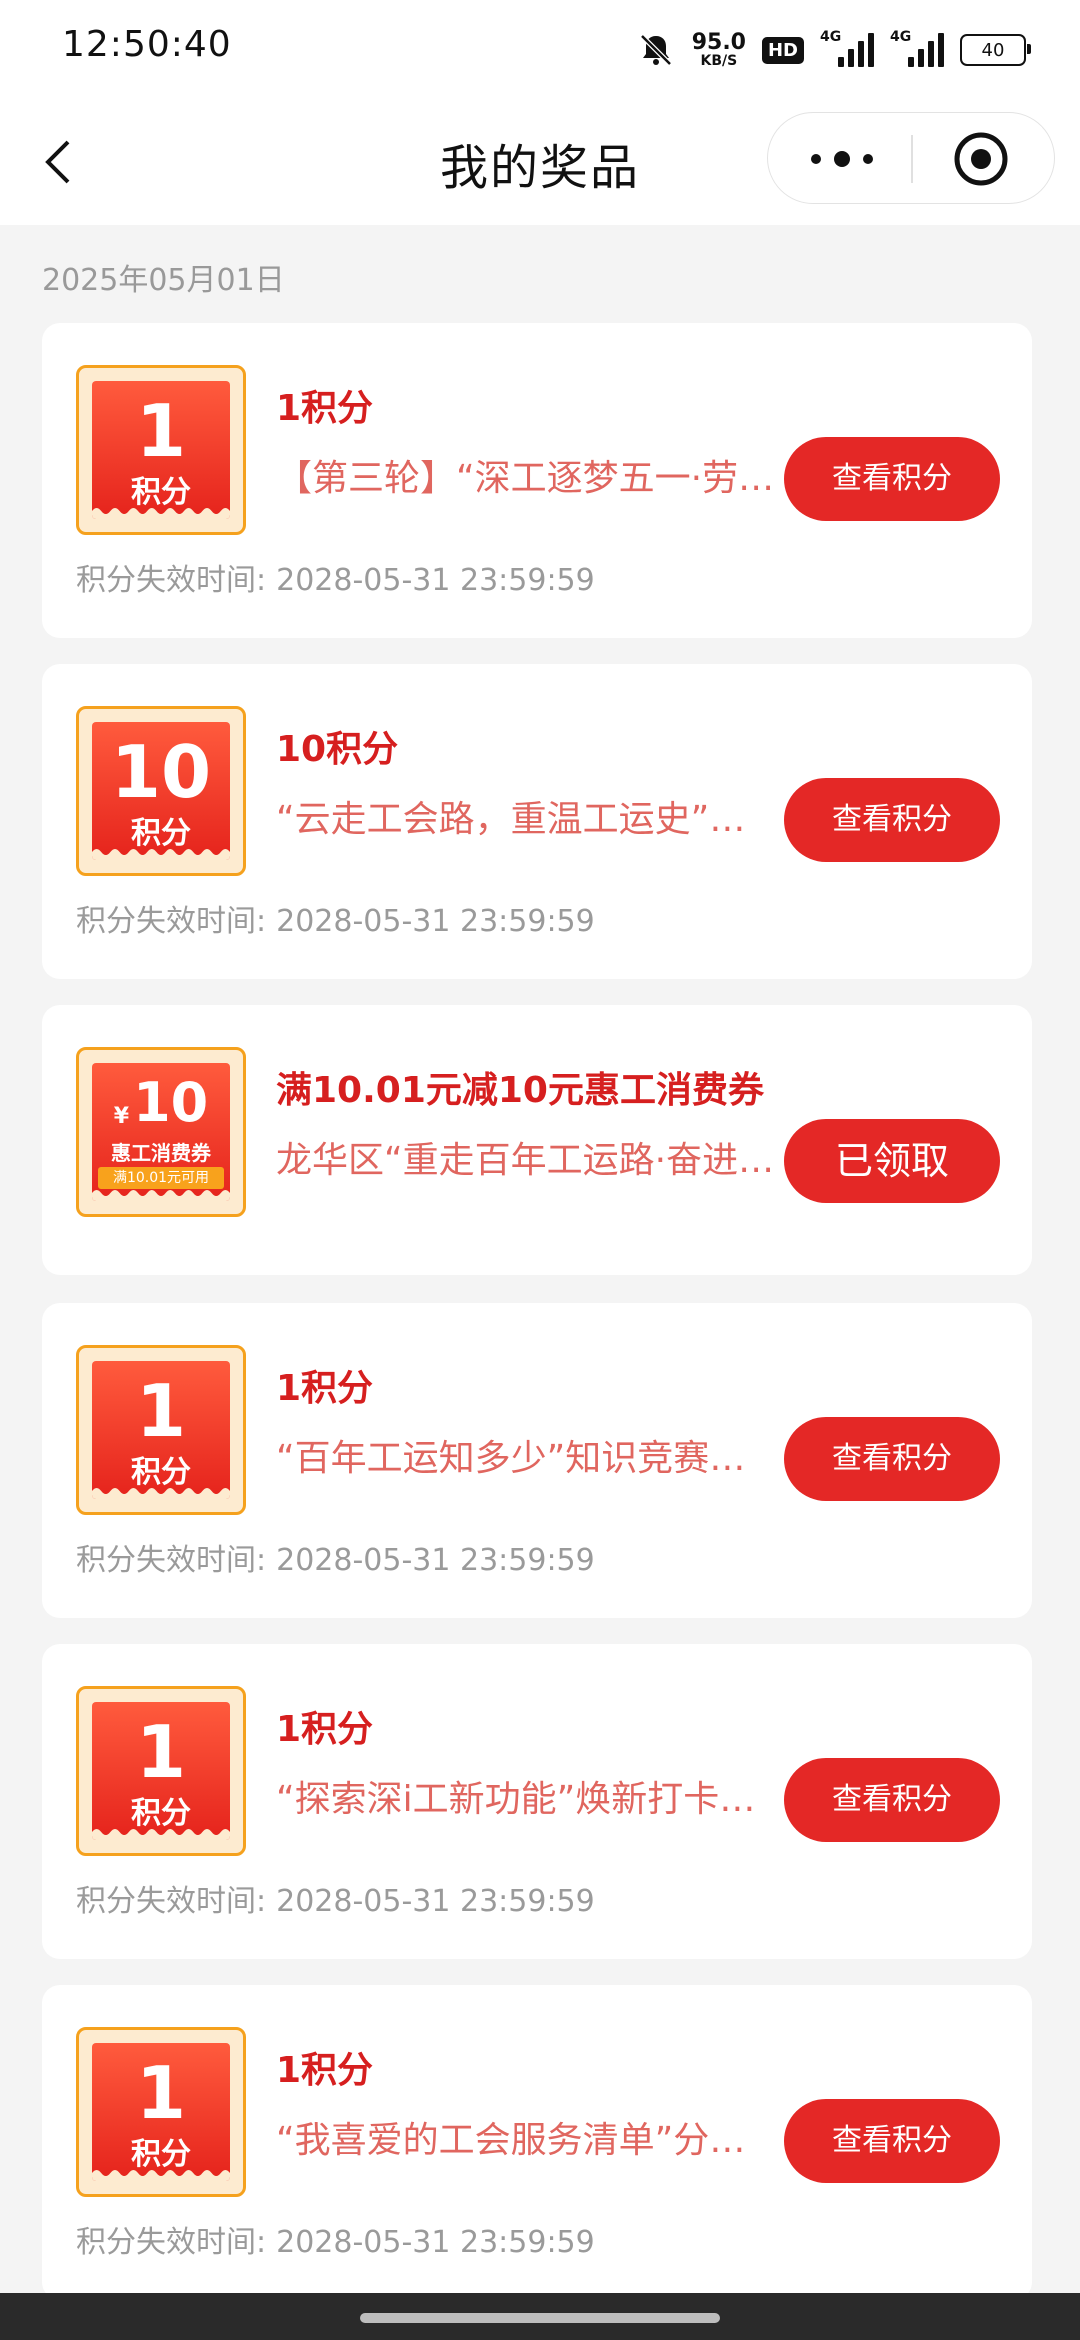  I want to click on coupon-badge: ¥10 惠工消费券 满10.01元可用, so click(161, 1132).